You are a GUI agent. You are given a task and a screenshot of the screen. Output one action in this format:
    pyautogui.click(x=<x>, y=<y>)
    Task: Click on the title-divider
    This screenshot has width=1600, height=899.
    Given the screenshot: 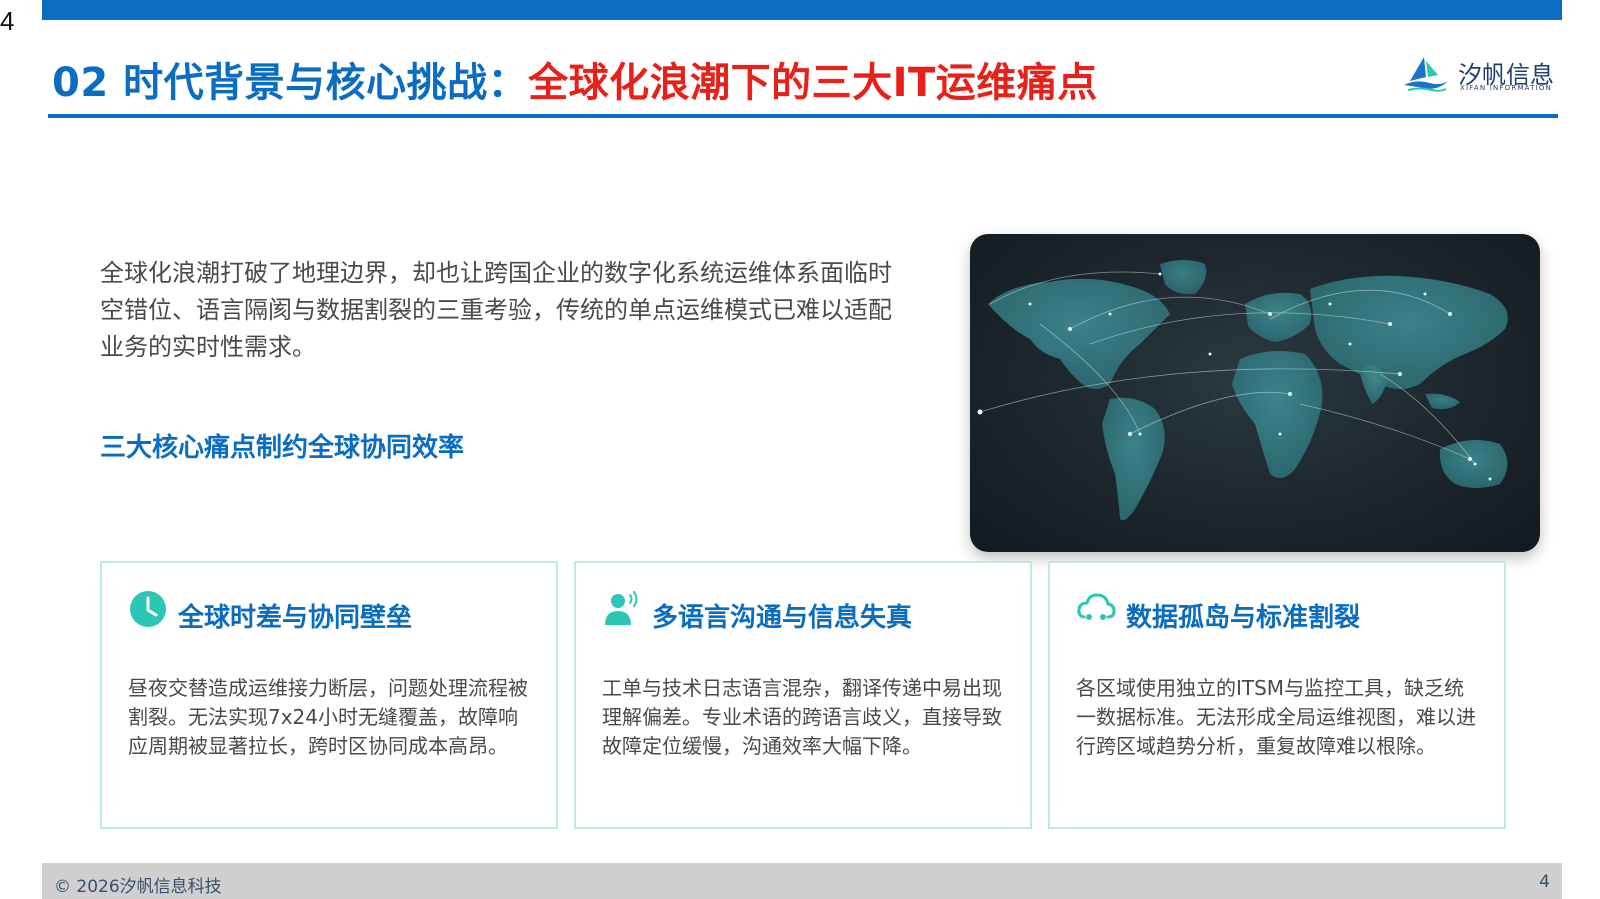 What is the action you would take?
    pyautogui.click(x=803, y=116)
    